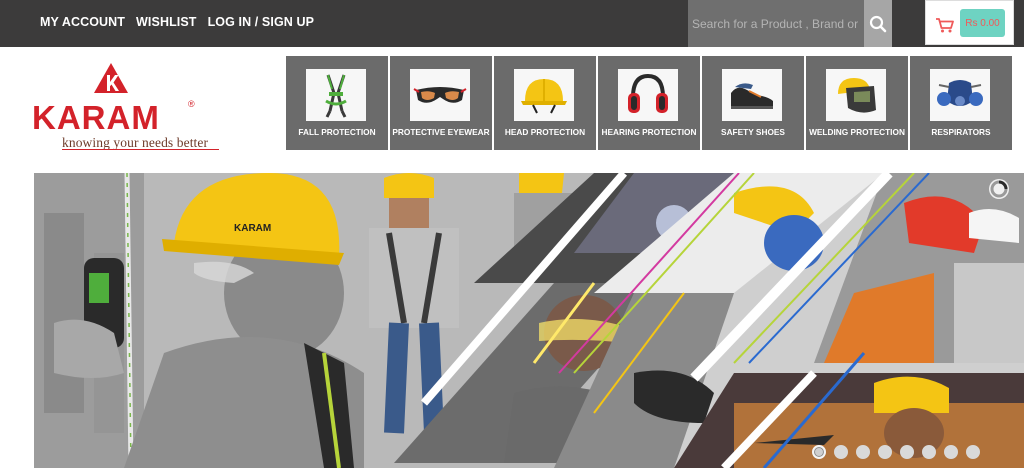  I want to click on category-welding-protection: WELDING PROTECTION, so click(857, 103).